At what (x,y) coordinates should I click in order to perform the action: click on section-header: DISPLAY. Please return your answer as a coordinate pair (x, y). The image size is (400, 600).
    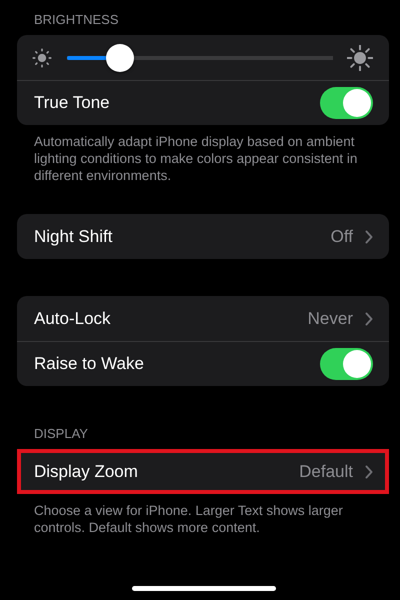
    Looking at the image, I should click on (61, 433).